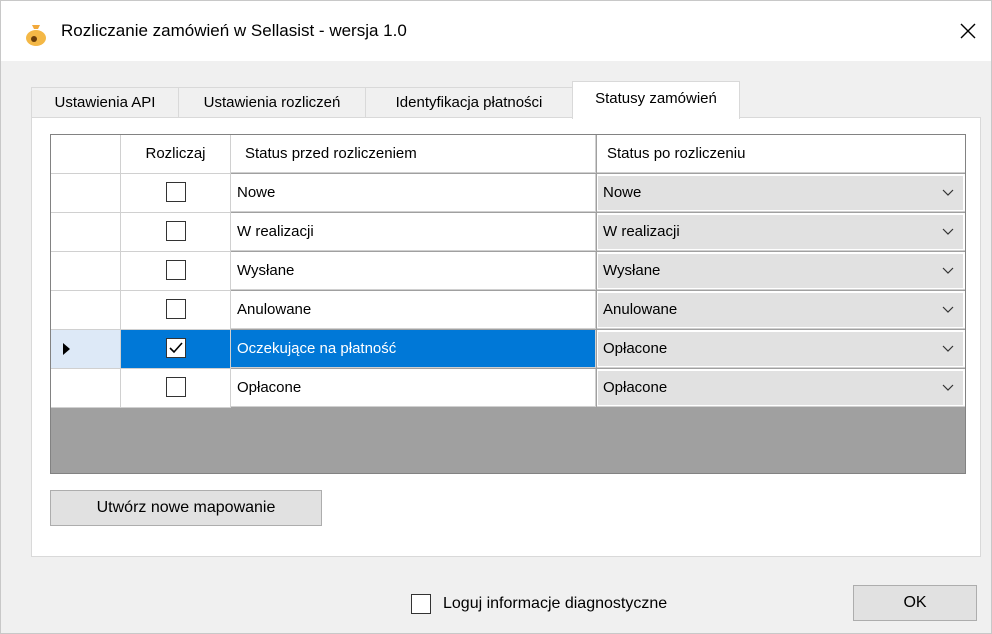  Describe the element at coordinates (640, 309) in the screenshot. I see `dropdown-value: Anulowane` at that location.